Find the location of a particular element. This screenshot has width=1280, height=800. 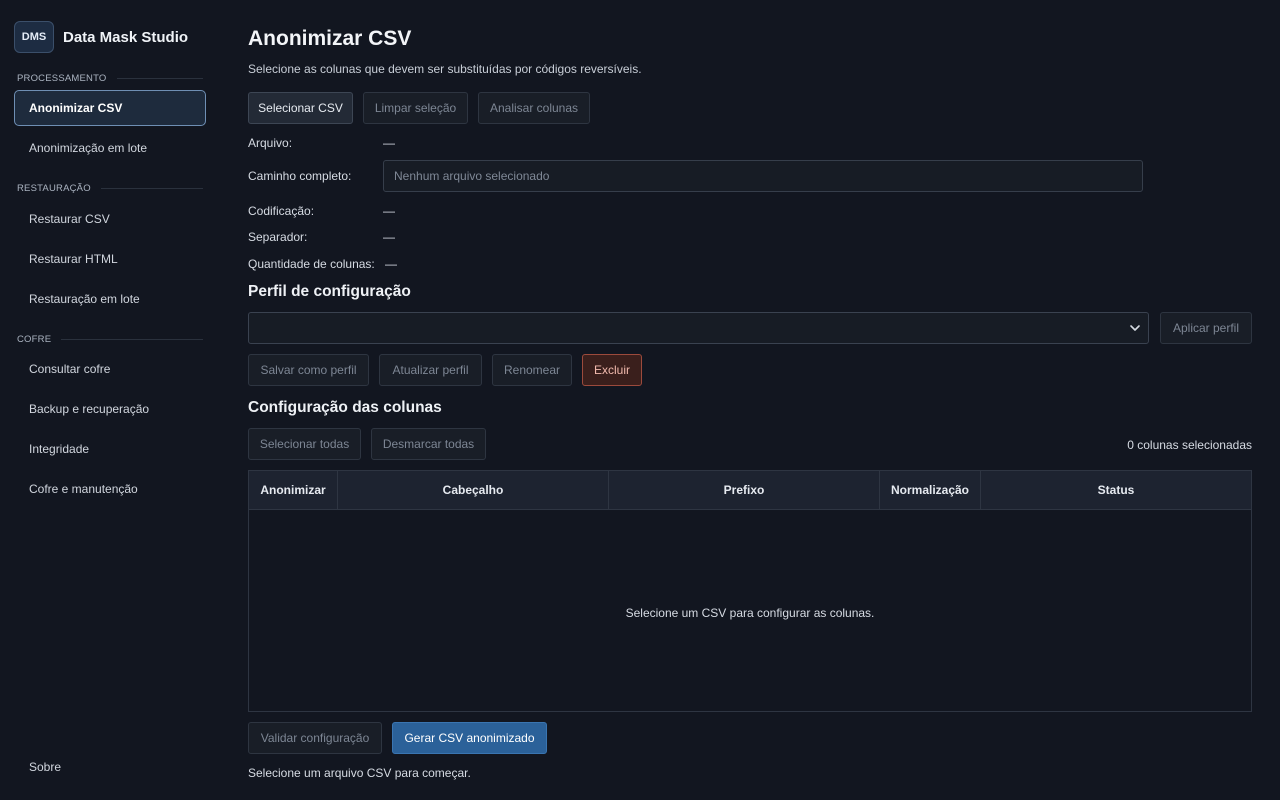

file-value: — is located at coordinates (389, 143).